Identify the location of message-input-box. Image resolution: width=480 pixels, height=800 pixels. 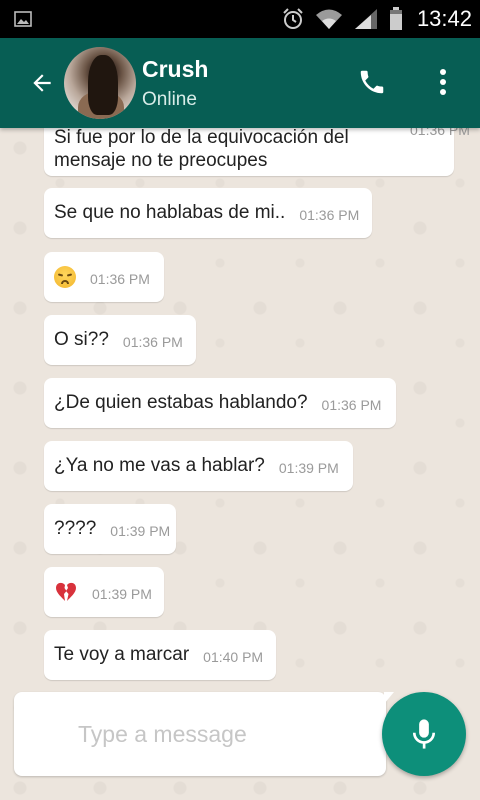
(204, 734).